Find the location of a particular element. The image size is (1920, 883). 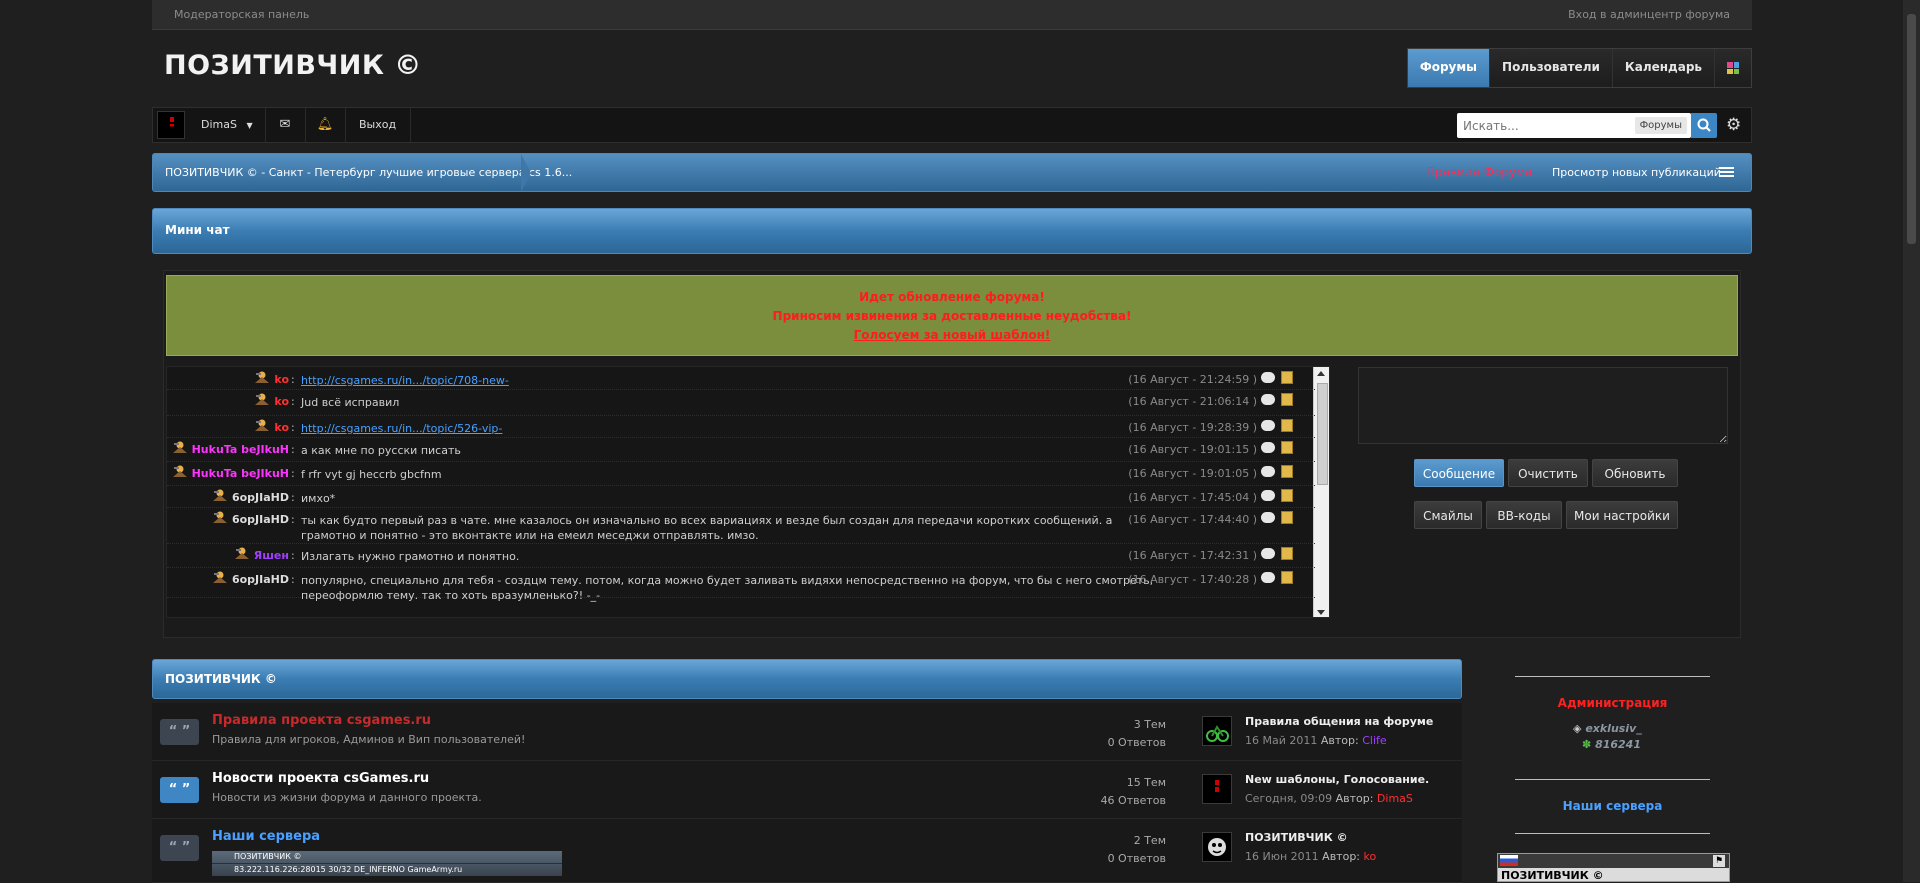

last-post-title: ПОЗИТИВЧИК © is located at coordinates (1296, 837).